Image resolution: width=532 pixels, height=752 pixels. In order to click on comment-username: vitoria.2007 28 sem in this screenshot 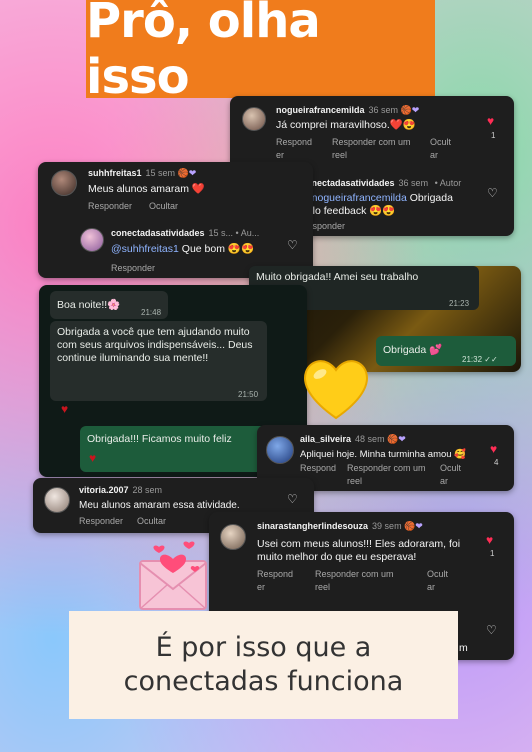, I will do `click(120, 490)`.